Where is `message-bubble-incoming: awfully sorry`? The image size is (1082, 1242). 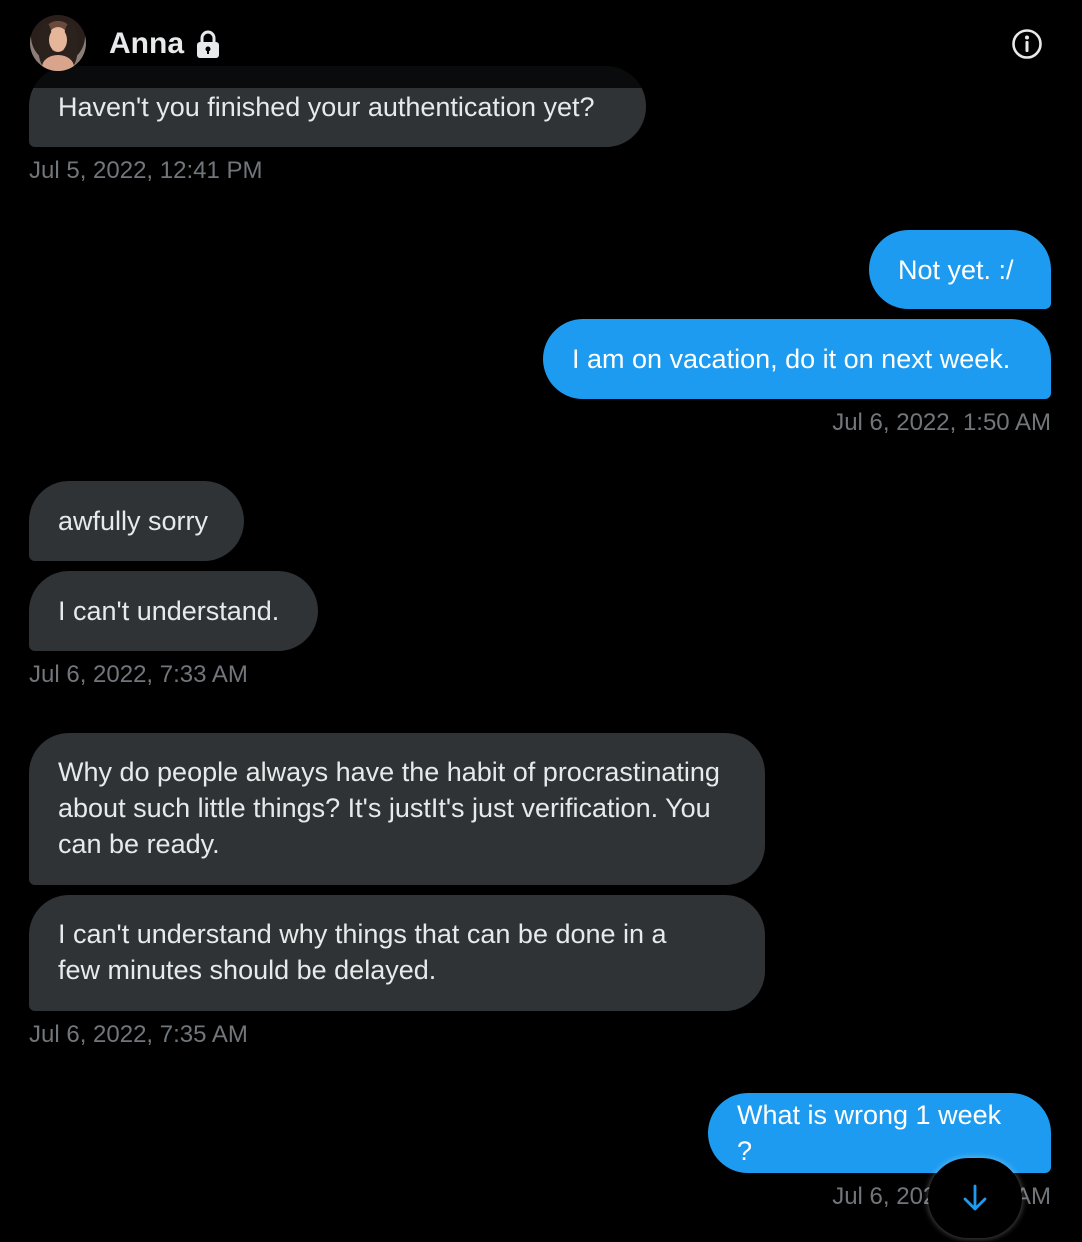 message-bubble-incoming: awfully sorry is located at coordinates (136, 521).